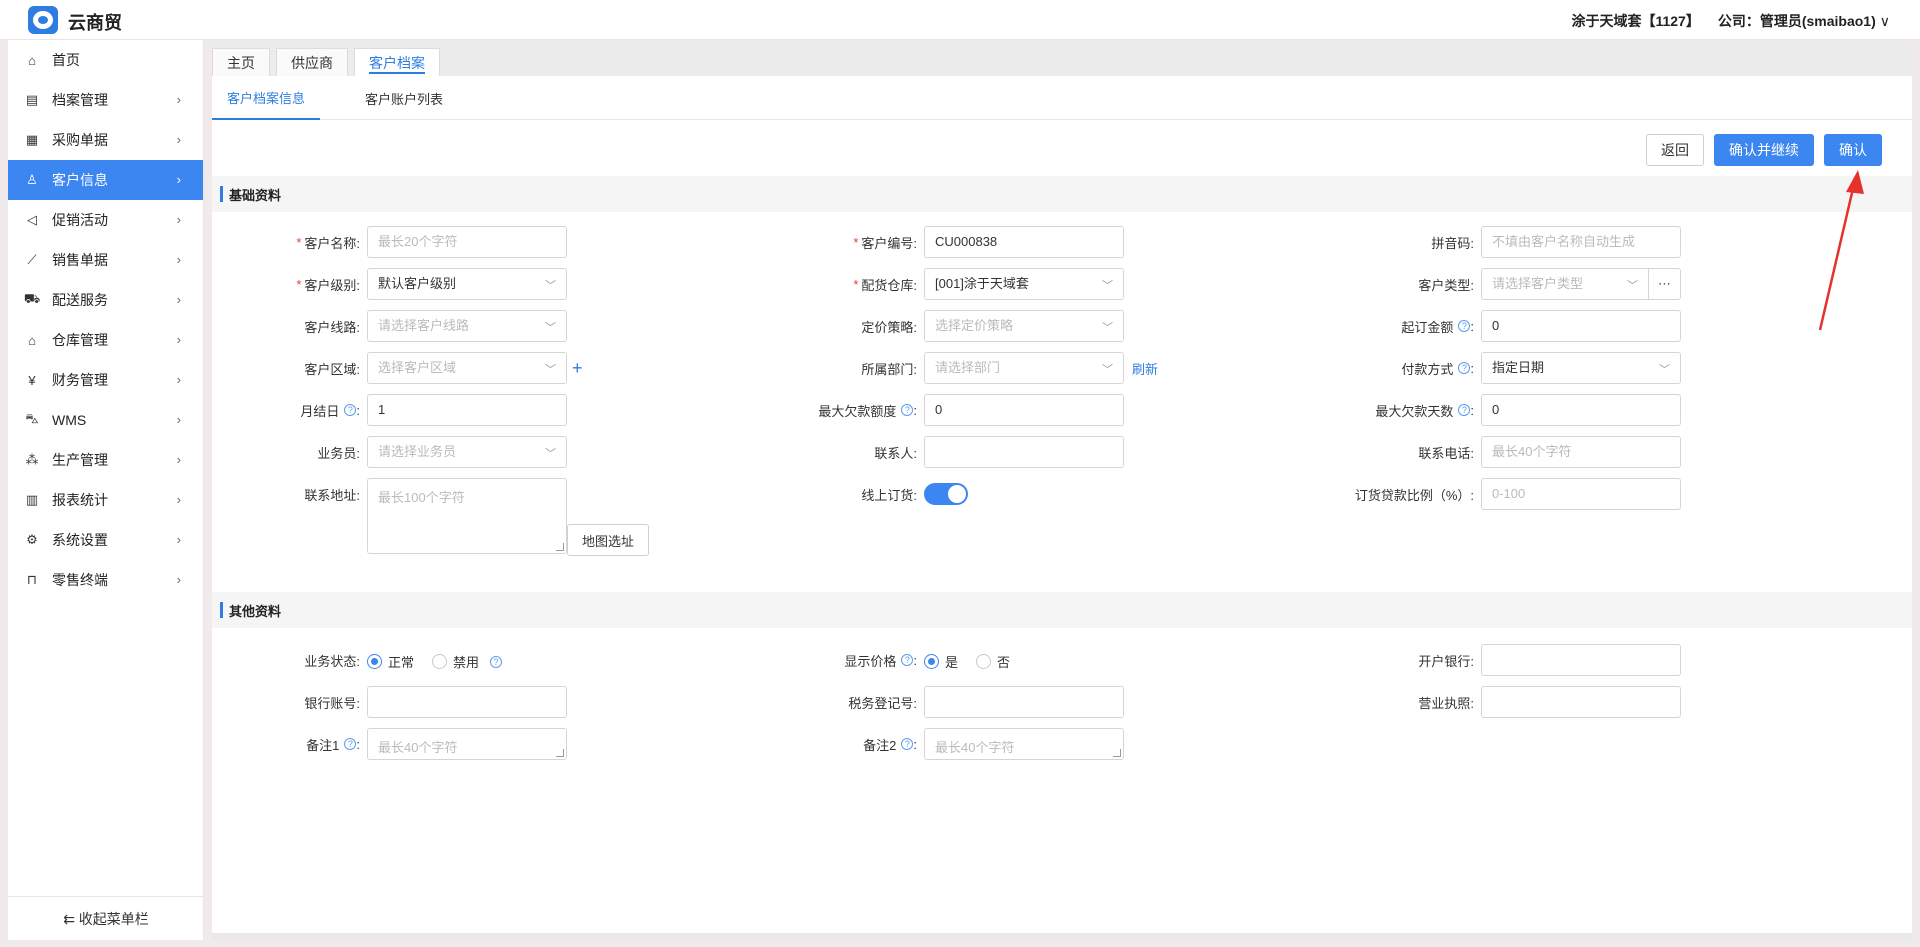  What do you see at coordinates (105, 500) in the screenshot?
I see `sidebar-item-11: ▥ 报表统计 ›` at bounding box center [105, 500].